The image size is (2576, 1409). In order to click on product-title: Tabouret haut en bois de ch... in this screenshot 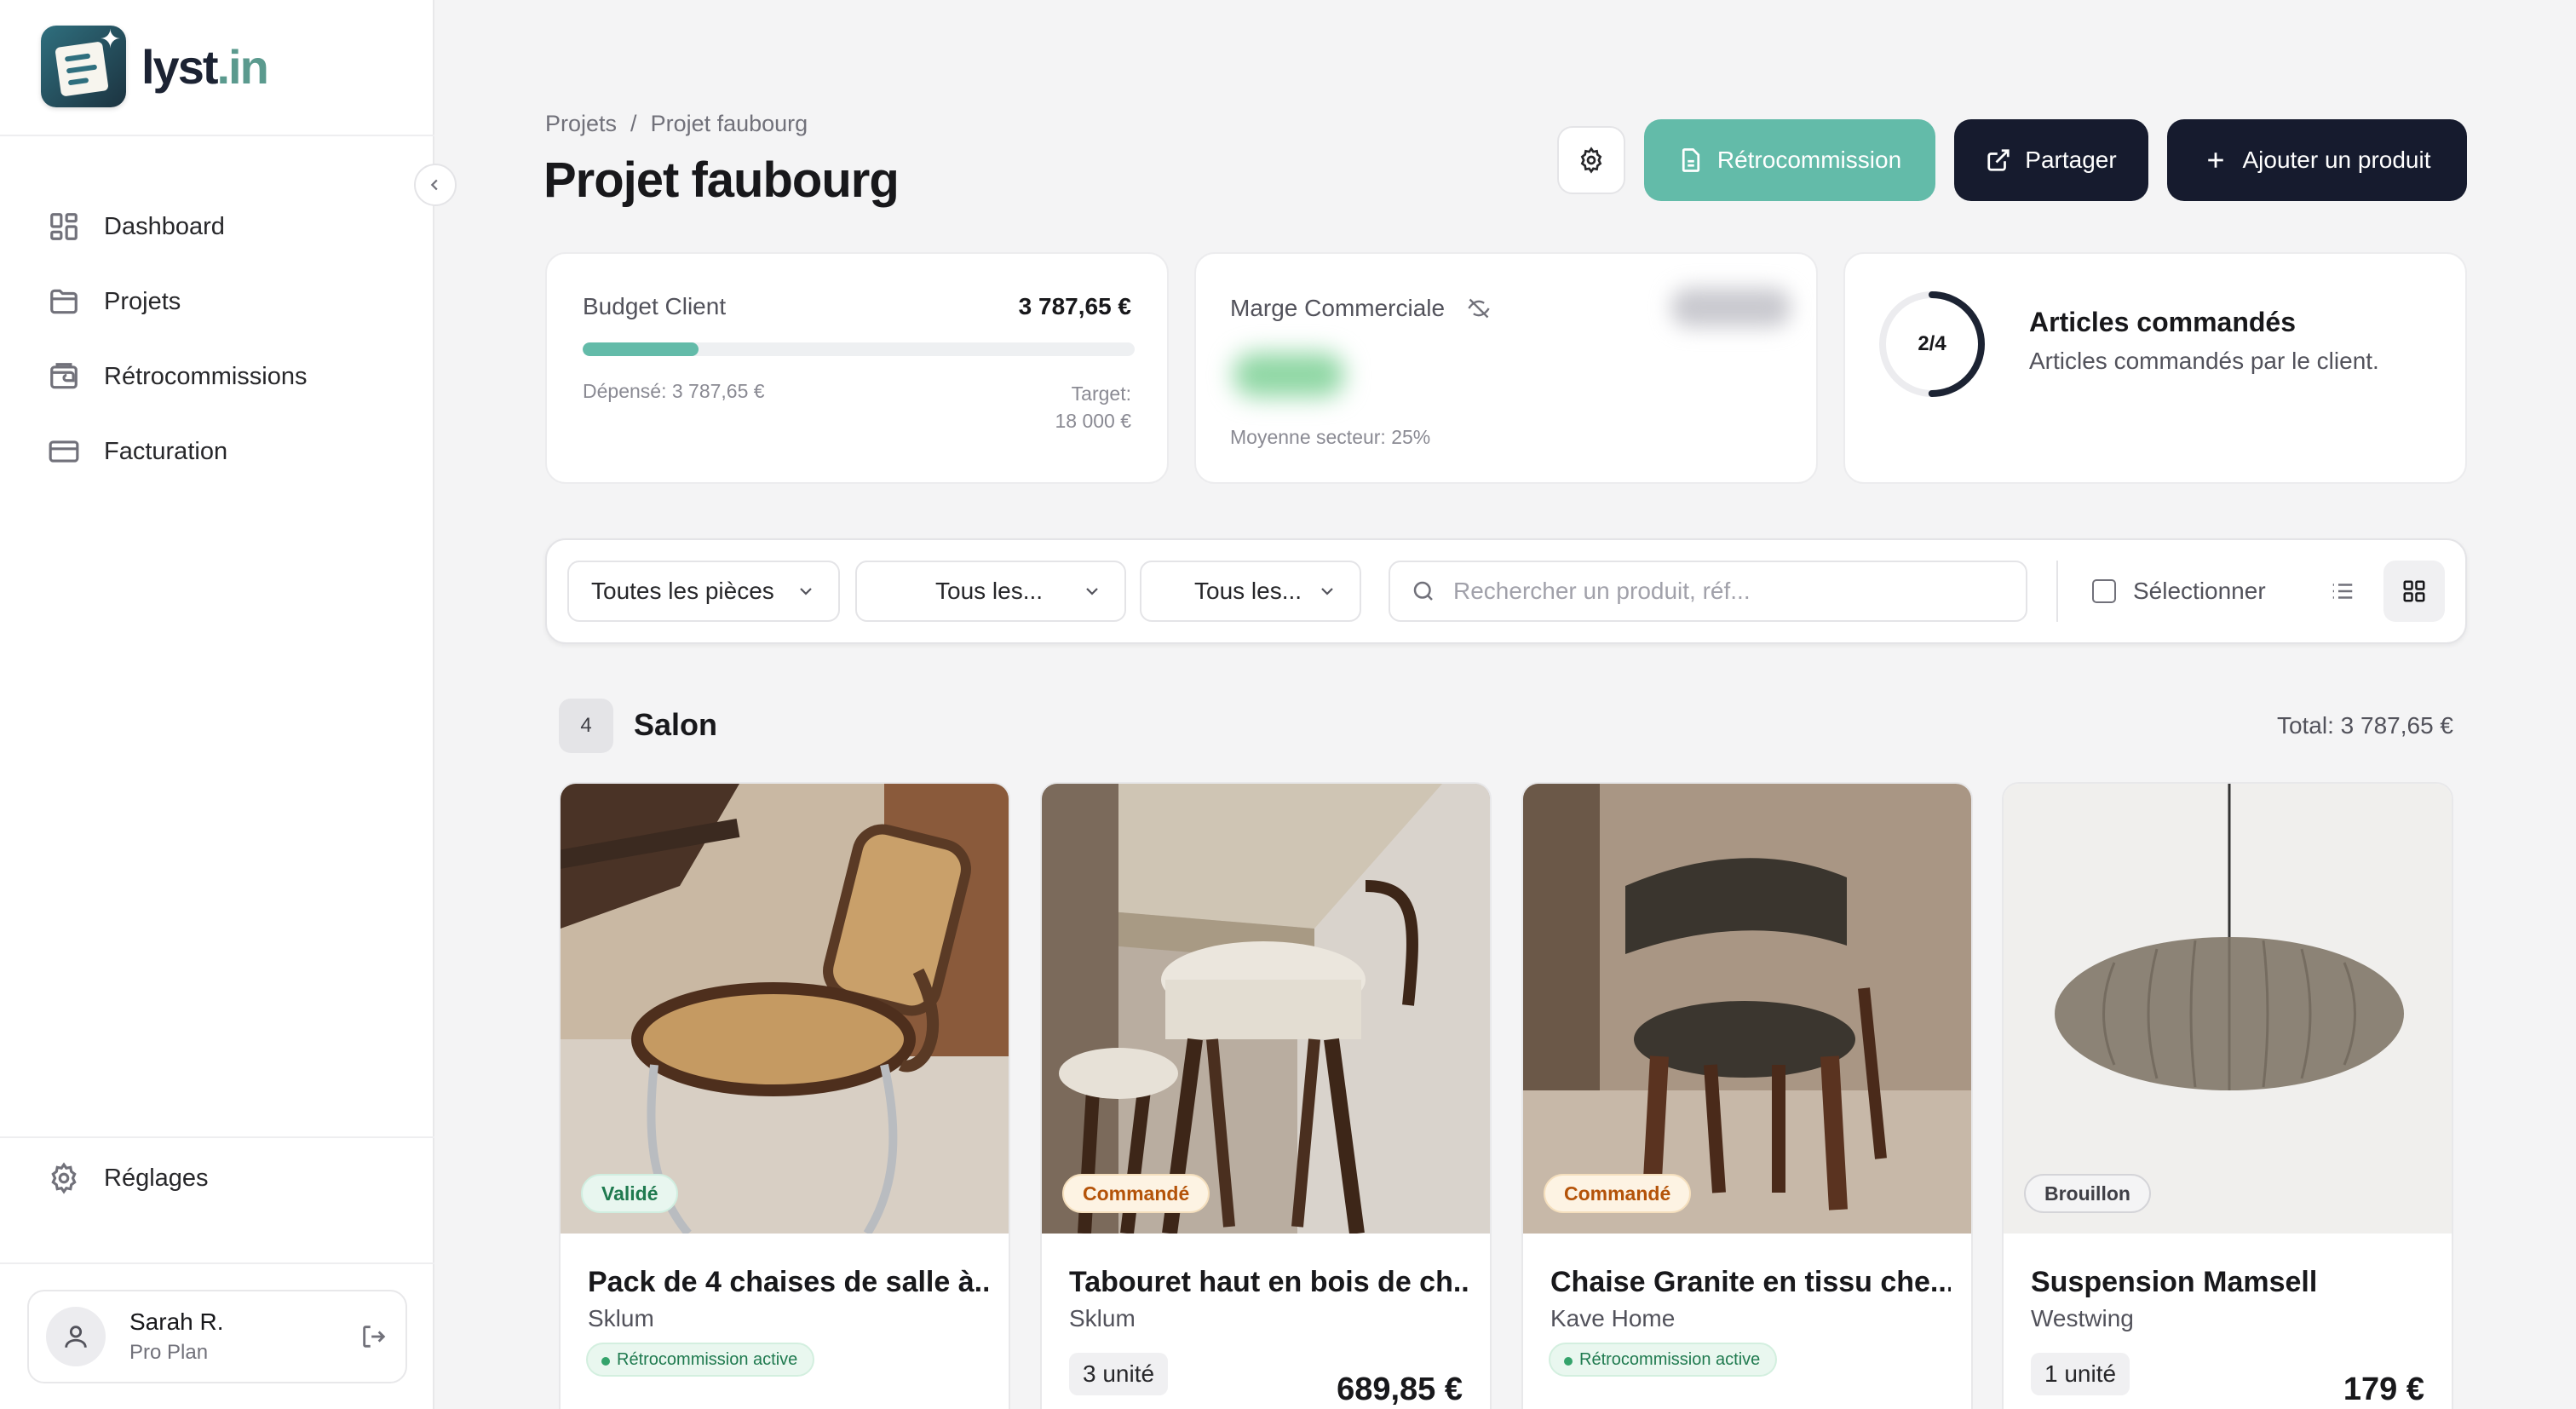, I will do `click(1269, 1282)`.